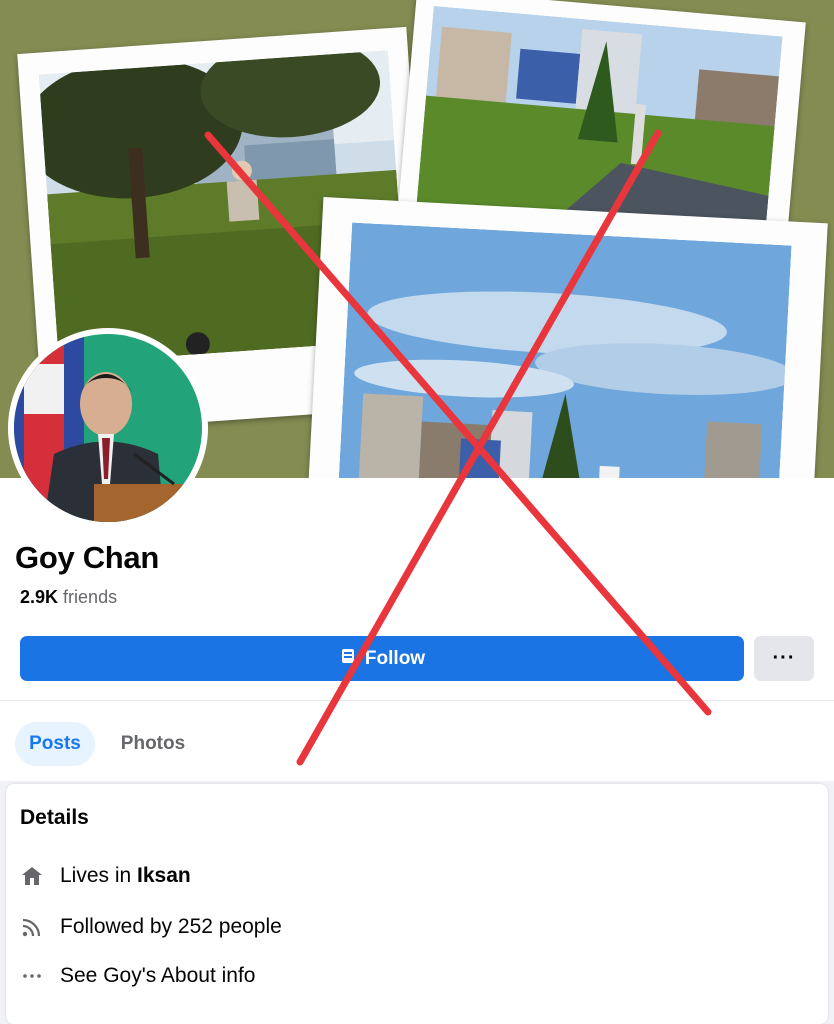 The width and height of the screenshot is (834, 1024). Describe the element at coordinates (171, 926) in the screenshot. I see `followed-by-text: Followed by 252 people` at that location.